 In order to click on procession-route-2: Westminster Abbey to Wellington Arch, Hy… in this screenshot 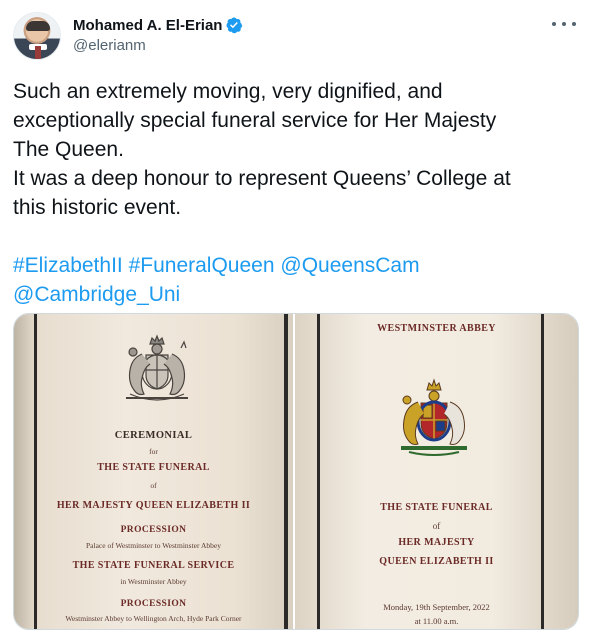, I will do `click(153, 618)`.